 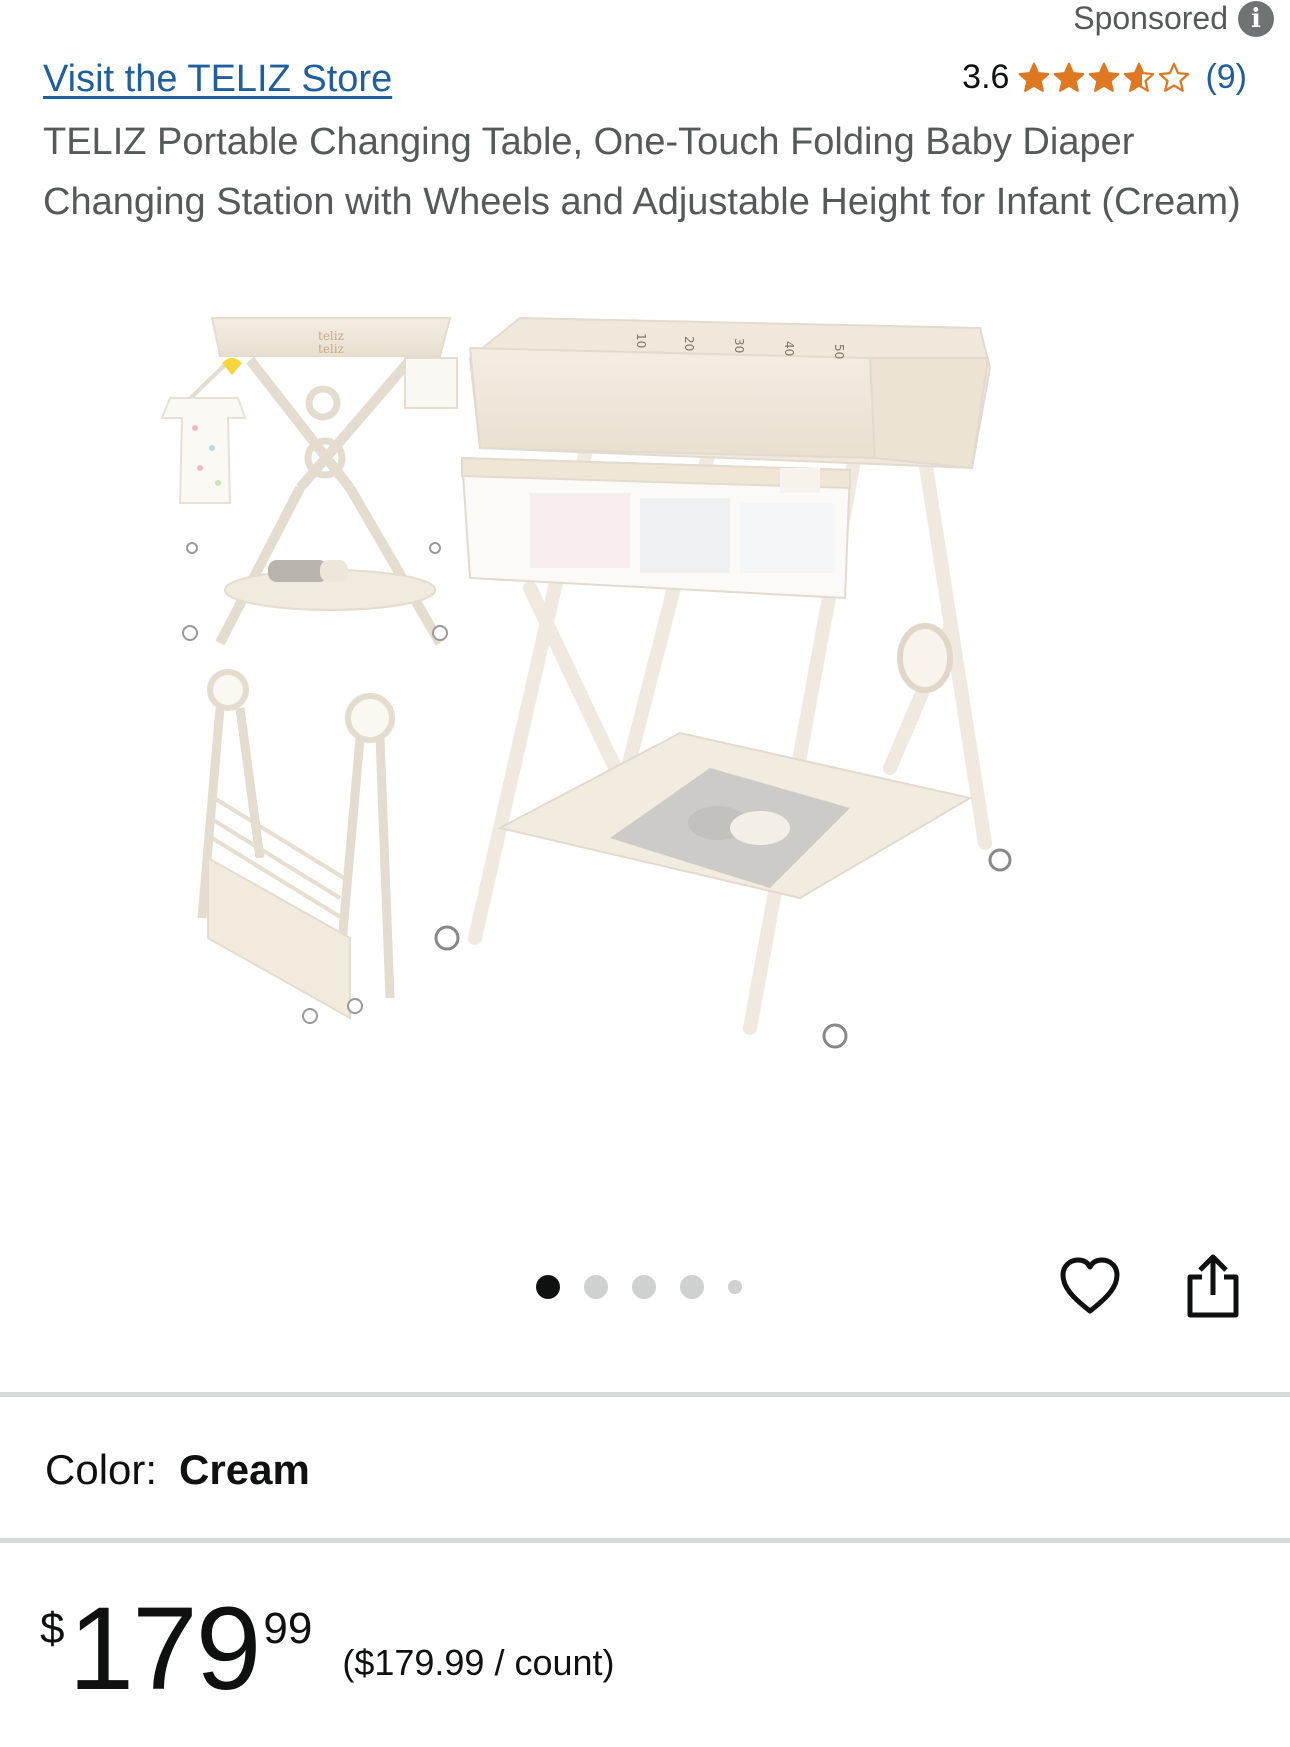 What do you see at coordinates (177, 1470) in the screenshot?
I see `color-selection: Color: Cream` at bounding box center [177, 1470].